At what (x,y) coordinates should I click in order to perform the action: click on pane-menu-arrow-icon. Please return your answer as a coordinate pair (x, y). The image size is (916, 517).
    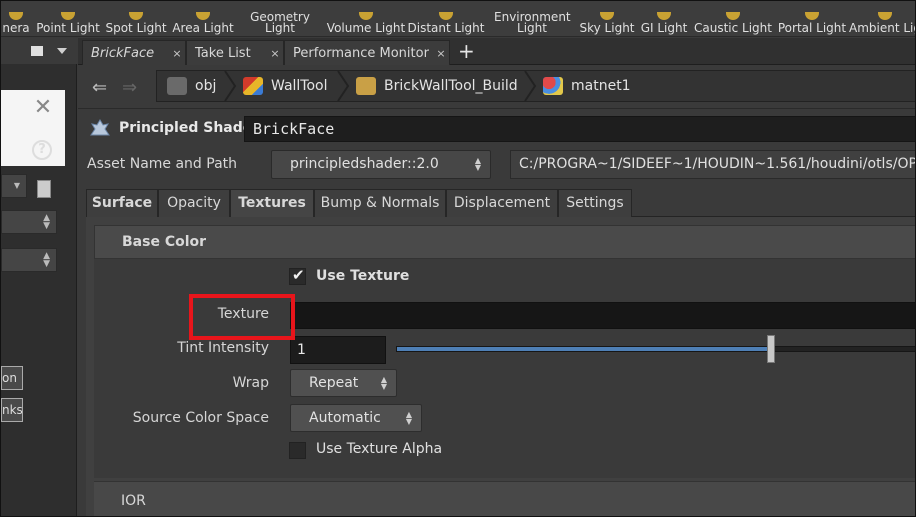
    Looking at the image, I should click on (62, 51).